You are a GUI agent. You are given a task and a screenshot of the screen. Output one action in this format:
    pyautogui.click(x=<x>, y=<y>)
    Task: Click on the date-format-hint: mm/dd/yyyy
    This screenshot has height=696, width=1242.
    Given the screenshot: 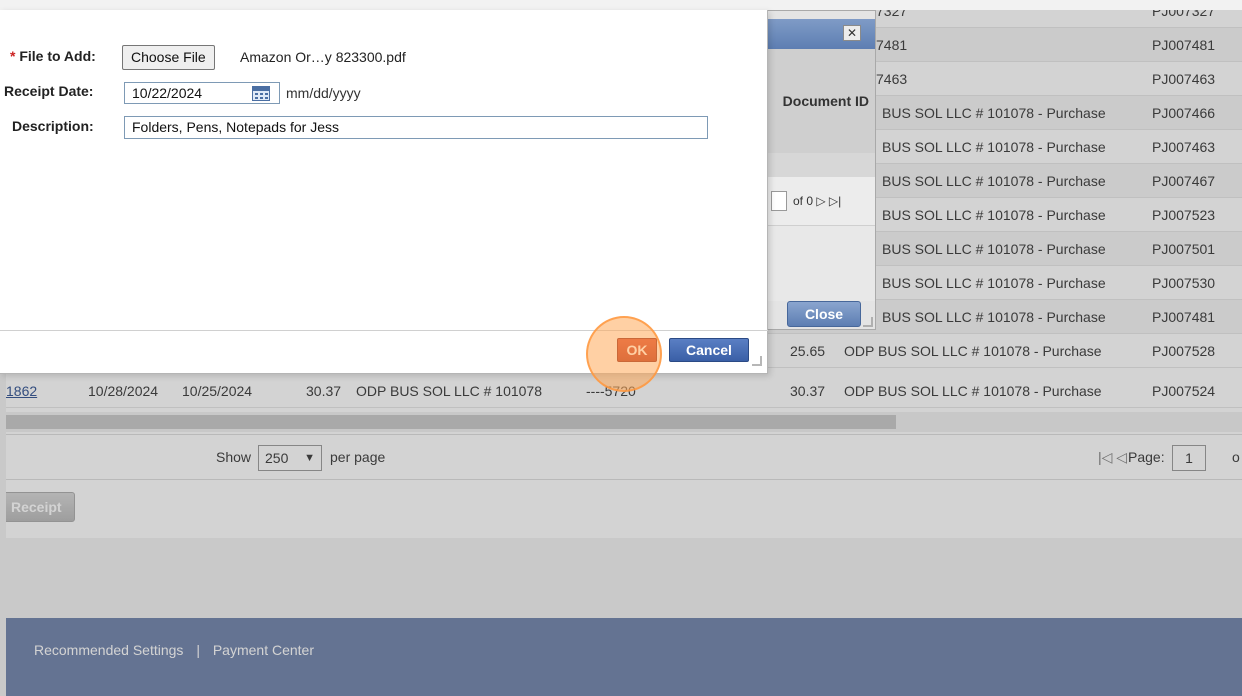 What is the action you would take?
    pyautogui.click(x=323, y=93)
    